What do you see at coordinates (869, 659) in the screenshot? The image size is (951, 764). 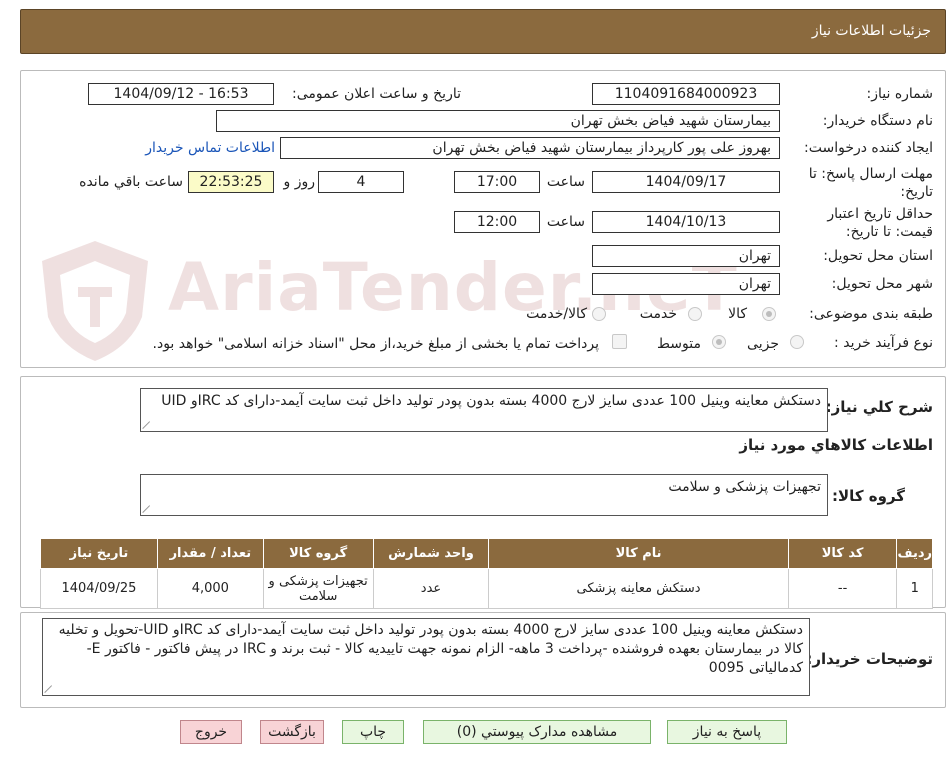 I see `buyer-notes-label: توضیحات خریدار:` at bounding box center [869, 659].